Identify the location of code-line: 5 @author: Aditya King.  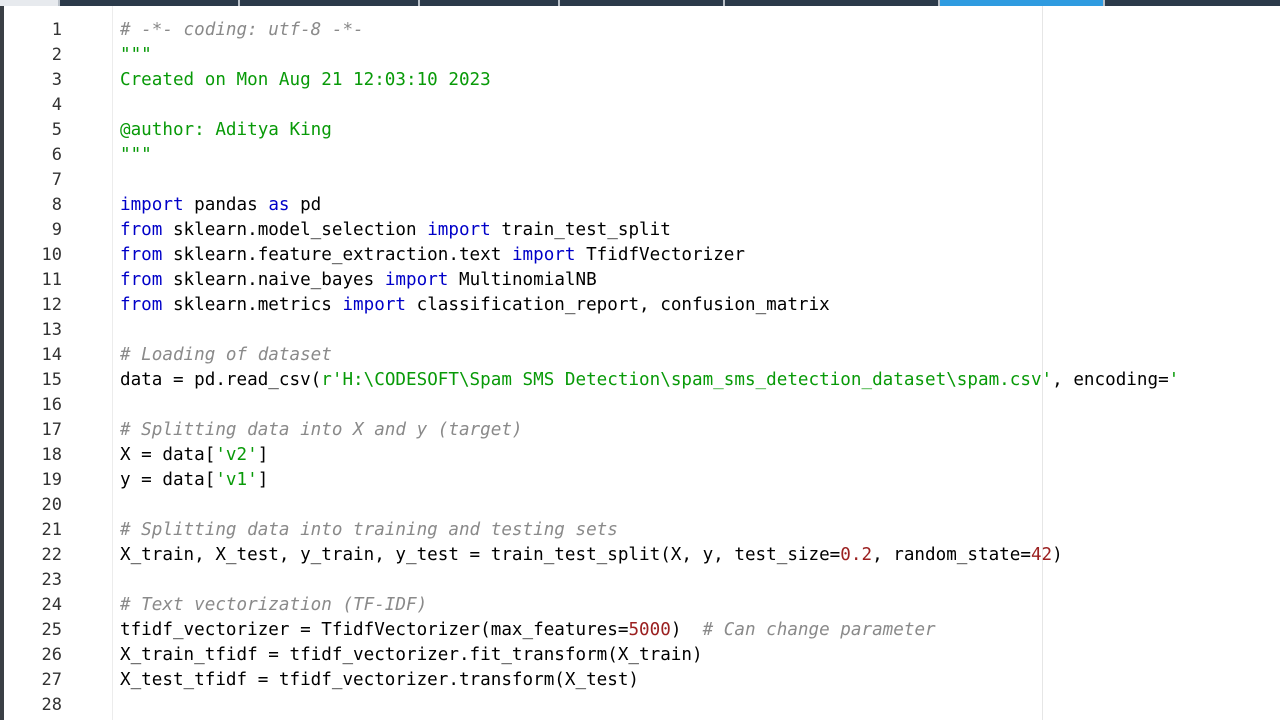
(640, 130).